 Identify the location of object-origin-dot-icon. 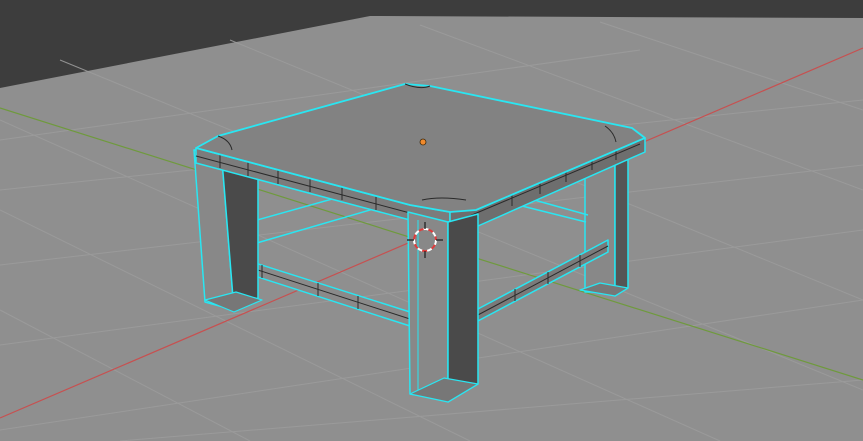
(423, 142).